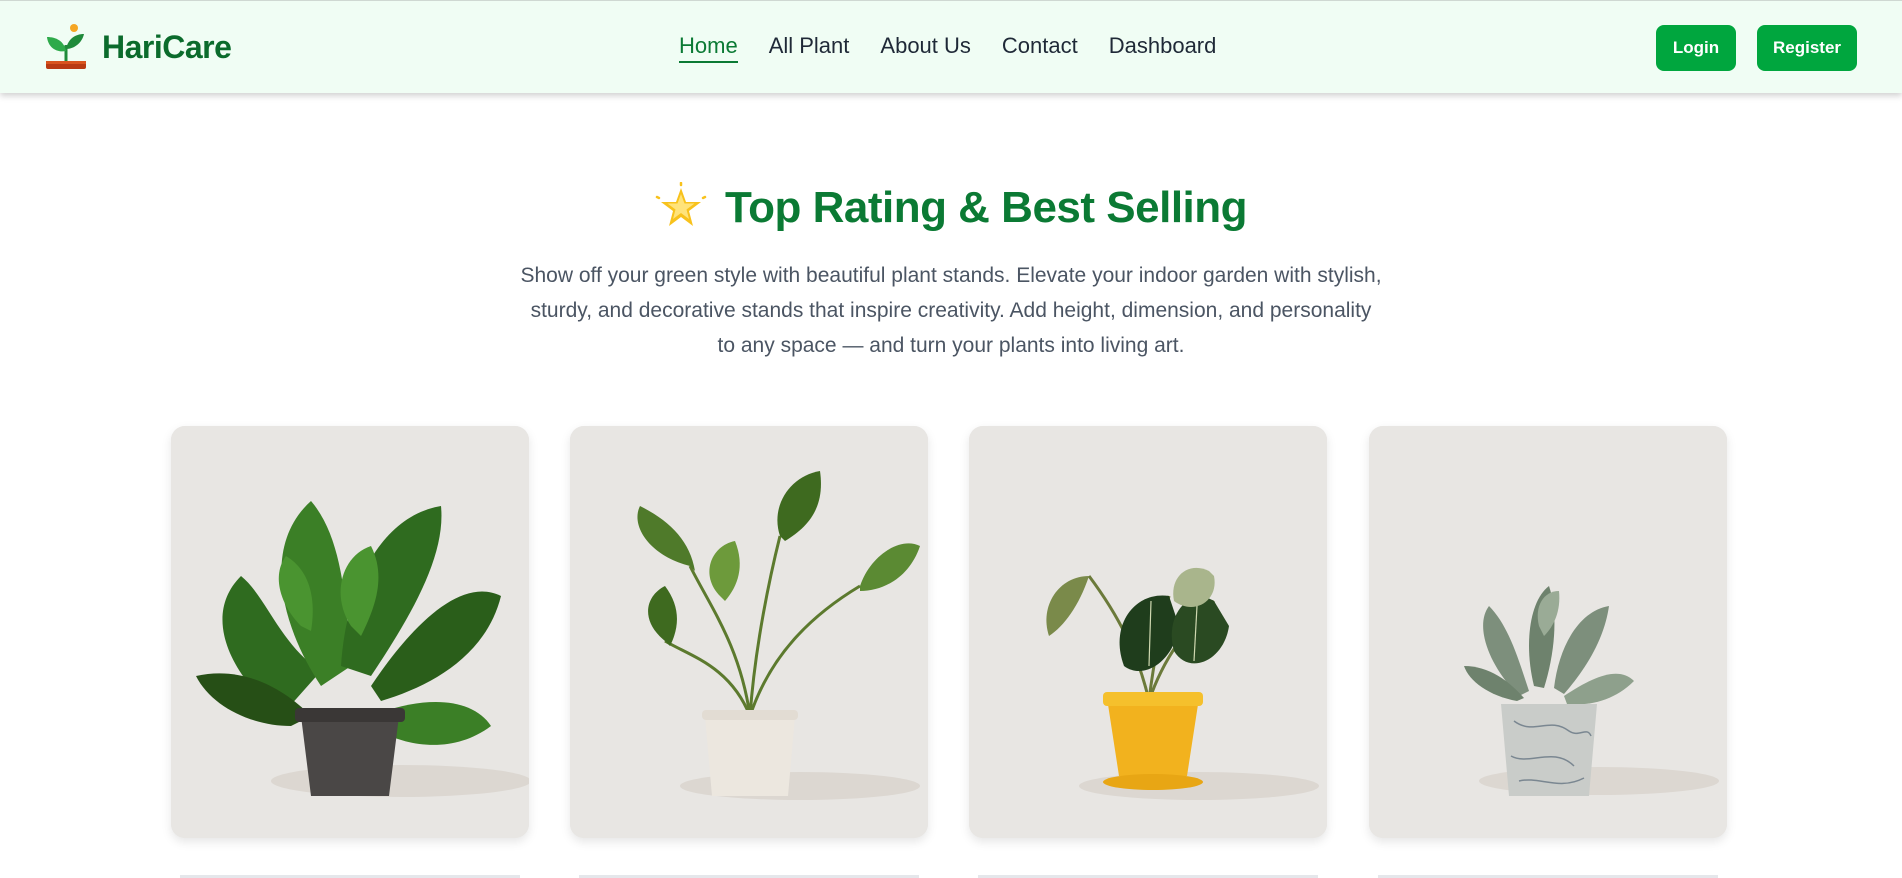 Image resolution: width=1902 pixels, height=878 pixels. What do you see at coordinates (1163, 47) in the screenshot?
I see `nav-link-dashboard: Dashboard` at bounding box center [1163, 47].